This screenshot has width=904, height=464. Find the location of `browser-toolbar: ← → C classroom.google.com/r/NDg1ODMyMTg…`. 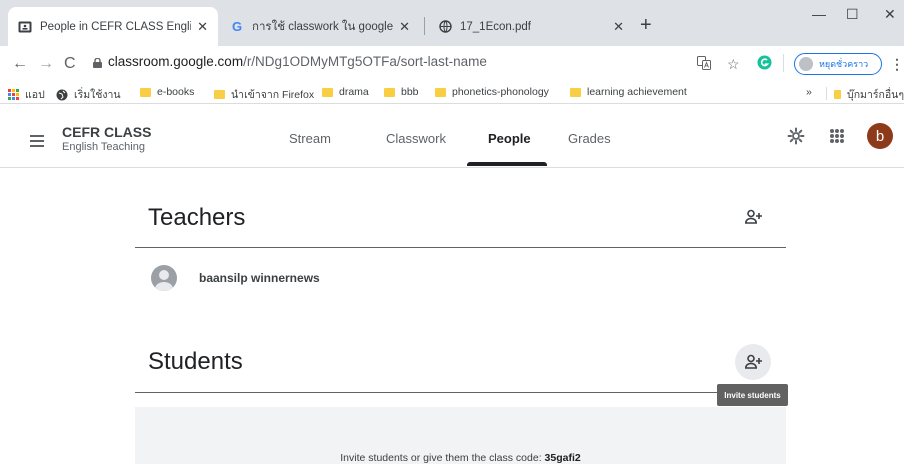

browser-toolbar: ← → C classroom.google.com/r/NDg1ODMyMTg… is located at coordinates (452, 64).